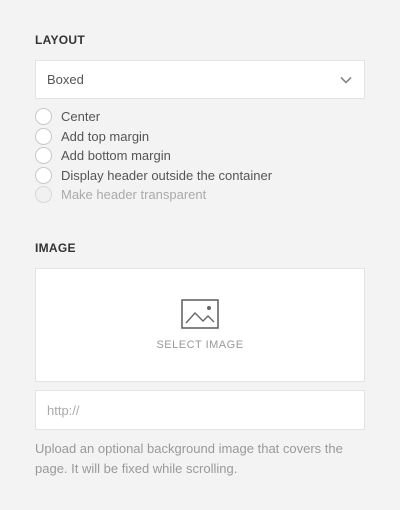 The image size is (400, 510). Describe the element at coordinates (43, 175) in the screenshot. I see `radio-header-outside` at that location.